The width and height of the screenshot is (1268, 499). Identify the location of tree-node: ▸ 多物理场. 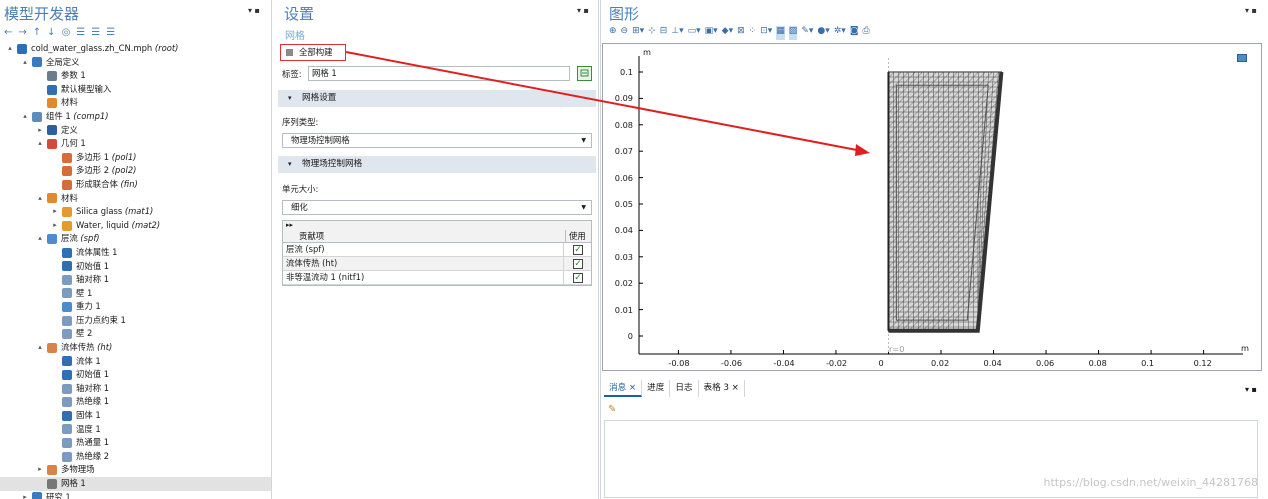
(135, 470).